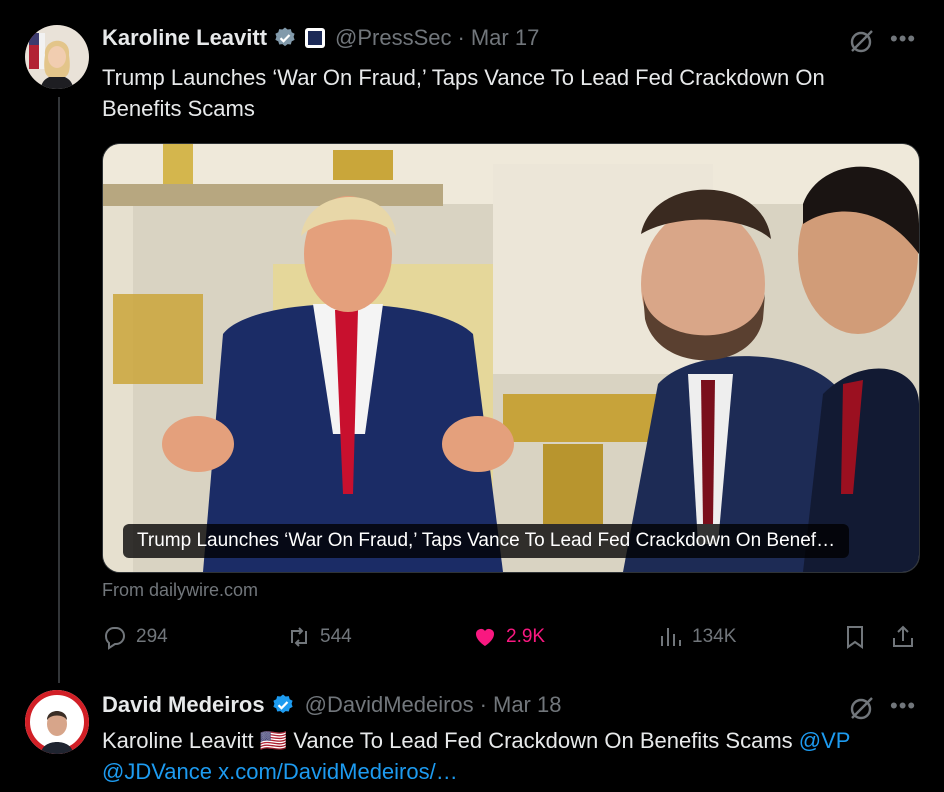 This screenshot has height=792, width=944. What do you see at coordinates (184, 38) in the screenshot?
I see `author-name: Karoline Leavitt` at bounding box center [184, 38].